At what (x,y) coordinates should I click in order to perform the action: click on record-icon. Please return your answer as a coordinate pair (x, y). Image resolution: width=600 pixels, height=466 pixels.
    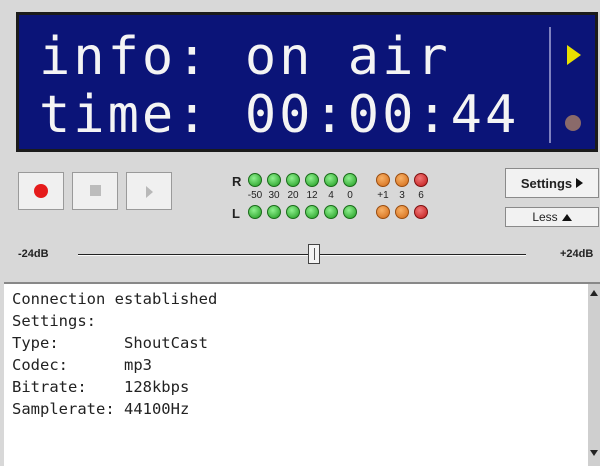
    Looking at the image, I should click on (41, 191).